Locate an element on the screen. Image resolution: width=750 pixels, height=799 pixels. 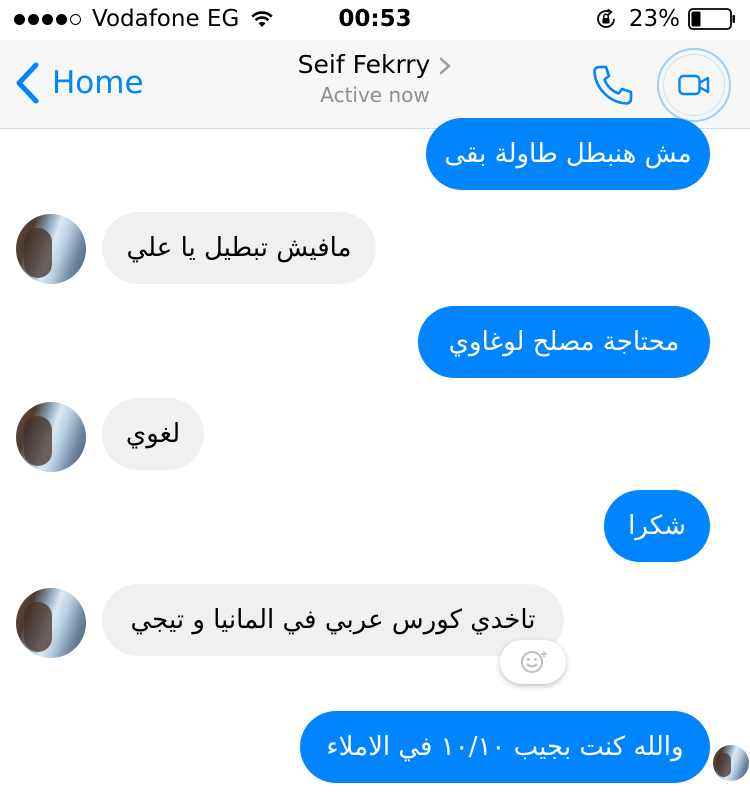
active-status: Active now is located at coordinates (375, 95).